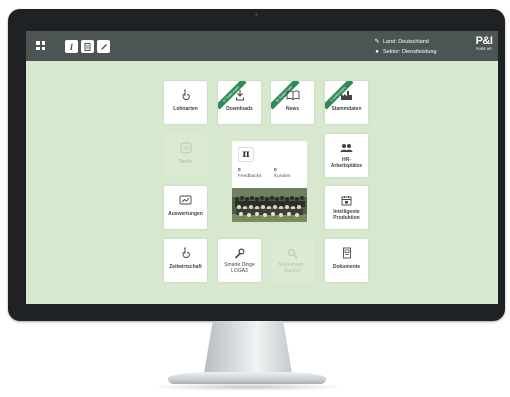 This screenshot has height=397, width=510. I want to click on percent-icon: %, so click(185, 148).